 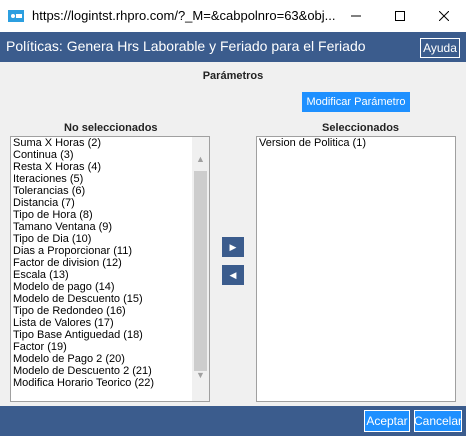 I want to click on minimize-button, so click(x=356, y=16).